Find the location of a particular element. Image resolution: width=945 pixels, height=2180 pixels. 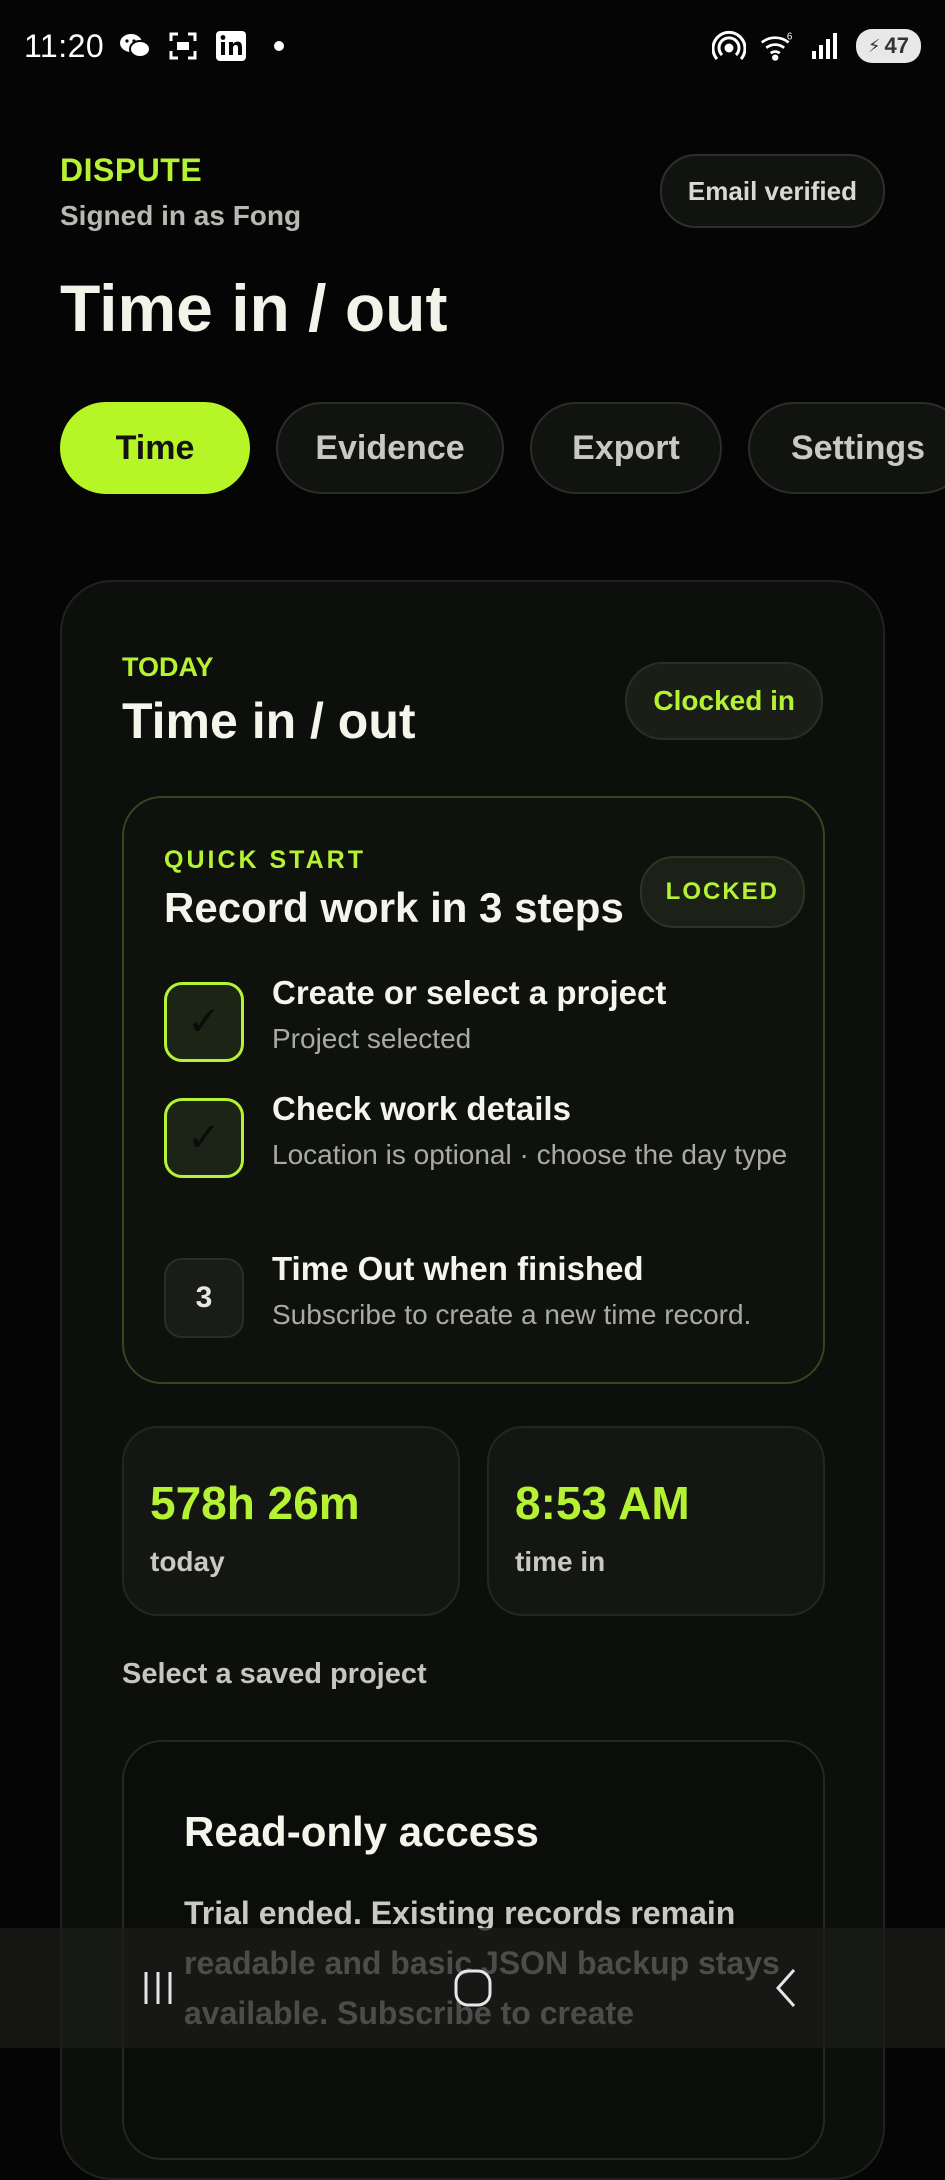

page-title: Time in / out is located at coordinates (254, 308).